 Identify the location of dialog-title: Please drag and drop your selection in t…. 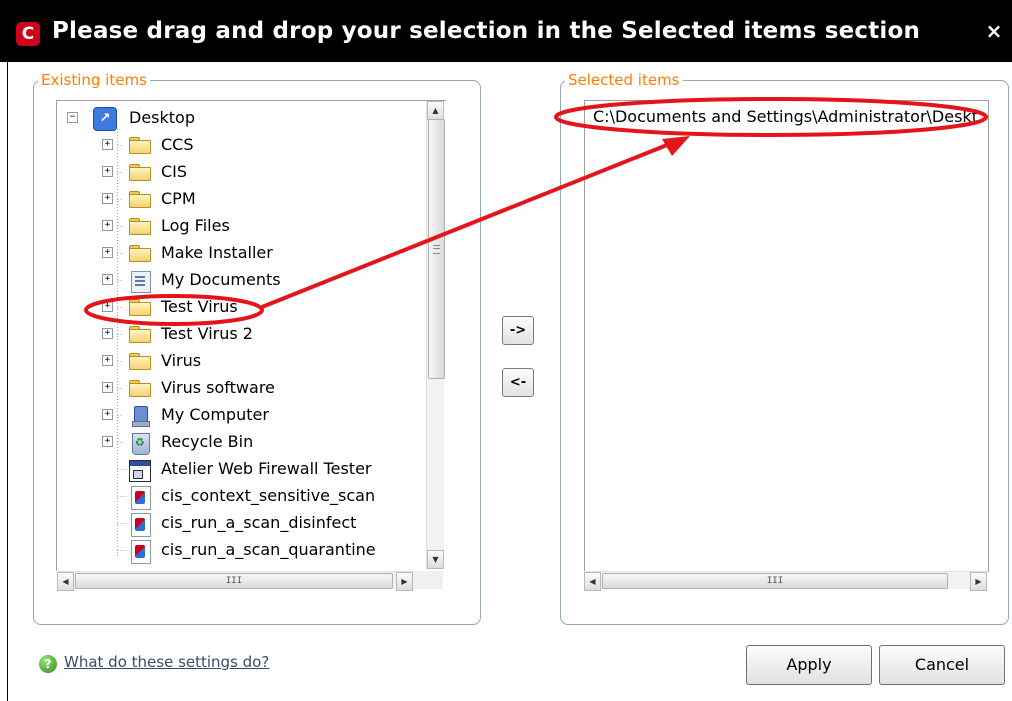
(486, 31).